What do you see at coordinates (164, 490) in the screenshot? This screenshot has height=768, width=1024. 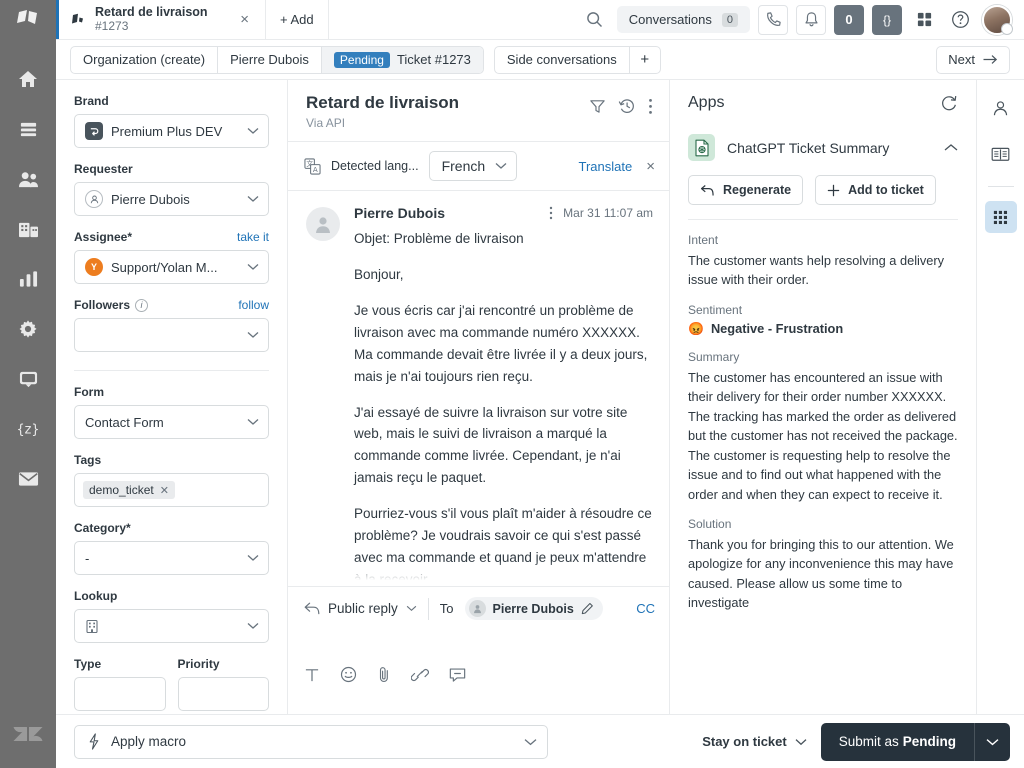 I see `remove-tag-icon: ✕` at bounding box center [164, 490].